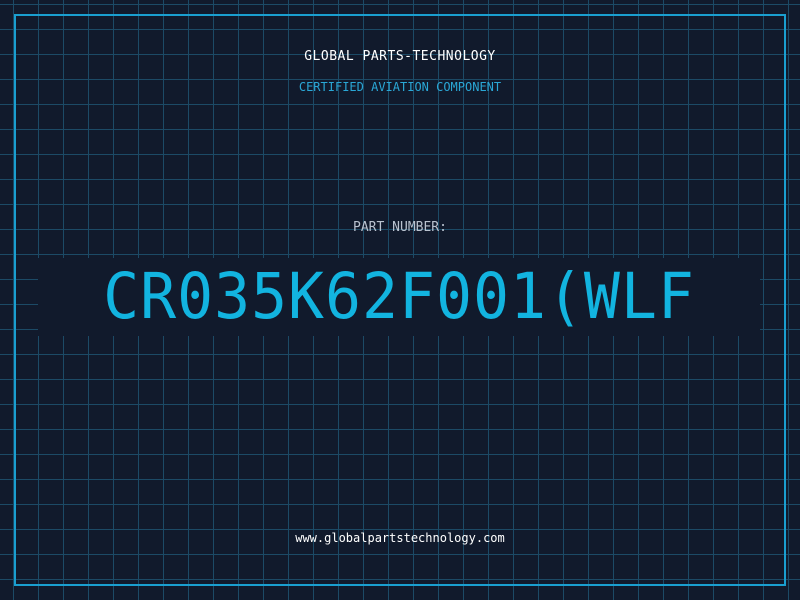 The height and width of the screenshot is (600, 800). What do you see at coordinates (400, 227) in the screenshot?
I see `part-number-label: PART NUMBER:` at bounding box center [400, 227].